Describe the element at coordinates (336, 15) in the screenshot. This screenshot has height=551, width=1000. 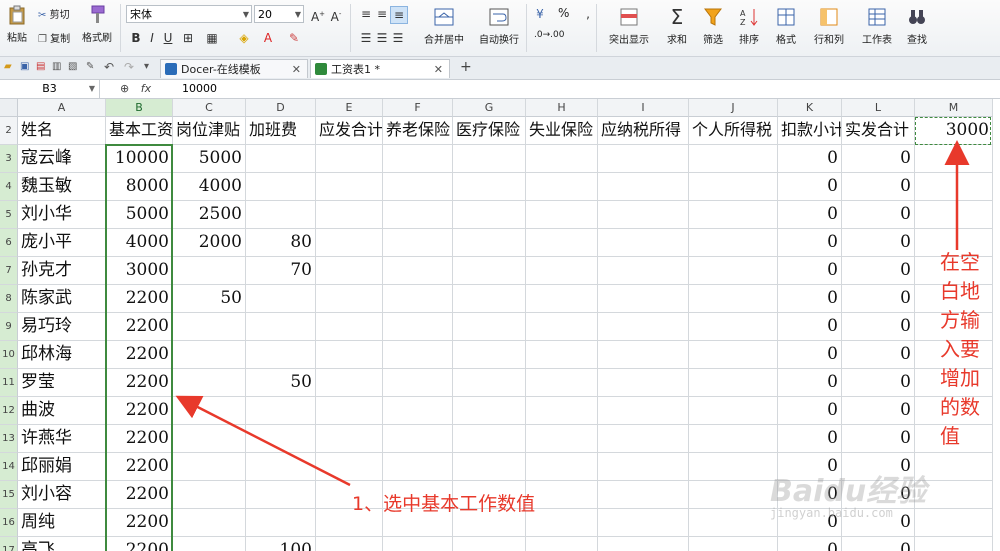
I see `decrease-font-icon: A-` at that location.